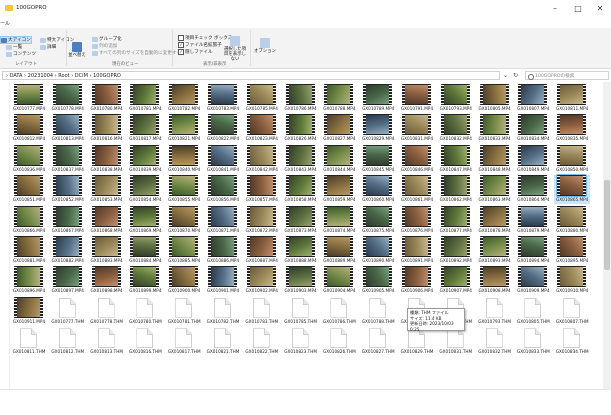 The width and height of the screenshot is (611, 415). Describe the element at coordinates (572, 128) in the screenshot. I see `video-file-item: GX010835.MP4` at that location.